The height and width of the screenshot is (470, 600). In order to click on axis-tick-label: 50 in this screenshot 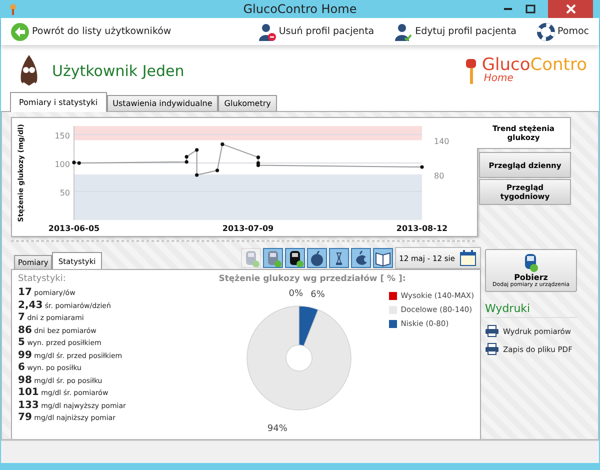, I will do `click(65, 193)`.